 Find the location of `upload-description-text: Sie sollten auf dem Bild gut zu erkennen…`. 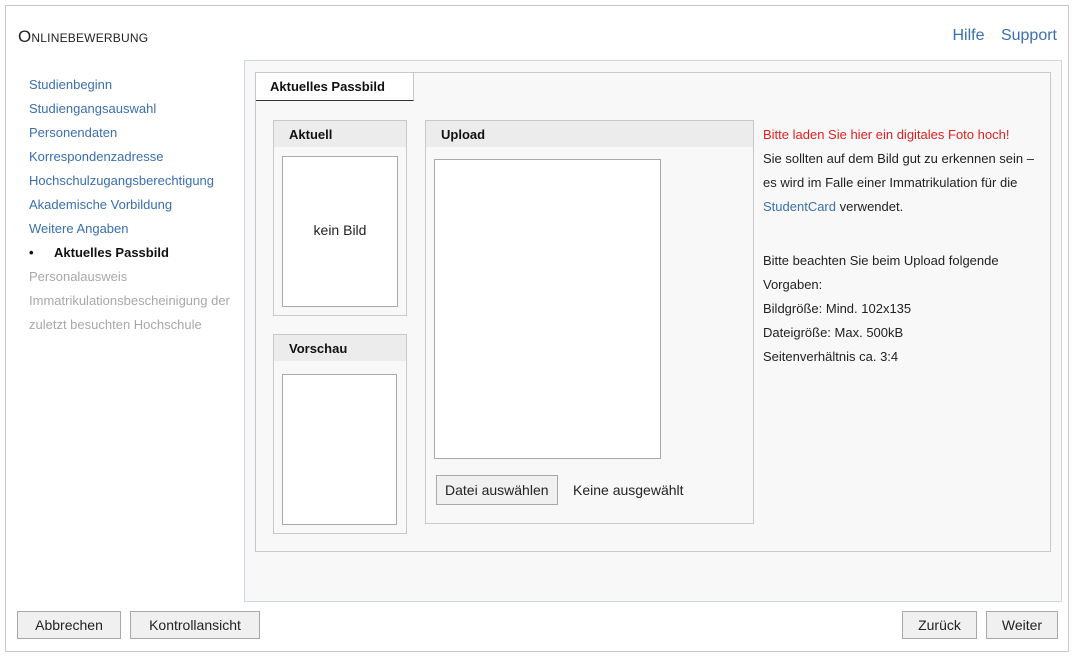

upload-description-text: Sie sollten auf dem Bild gut zu erkennen… is located at coordinates (899, 170).